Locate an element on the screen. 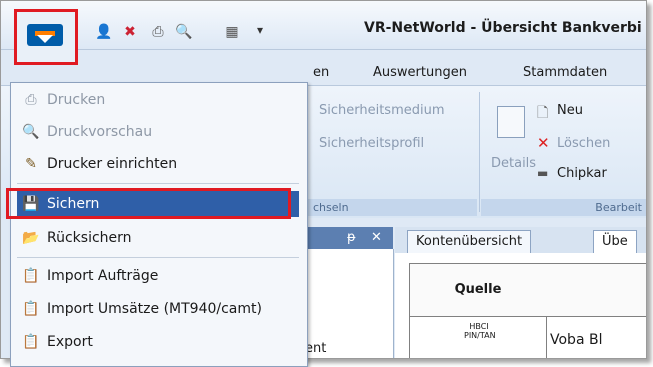  printer-setup-icon: ✎ is located at coordinates (31, 164).